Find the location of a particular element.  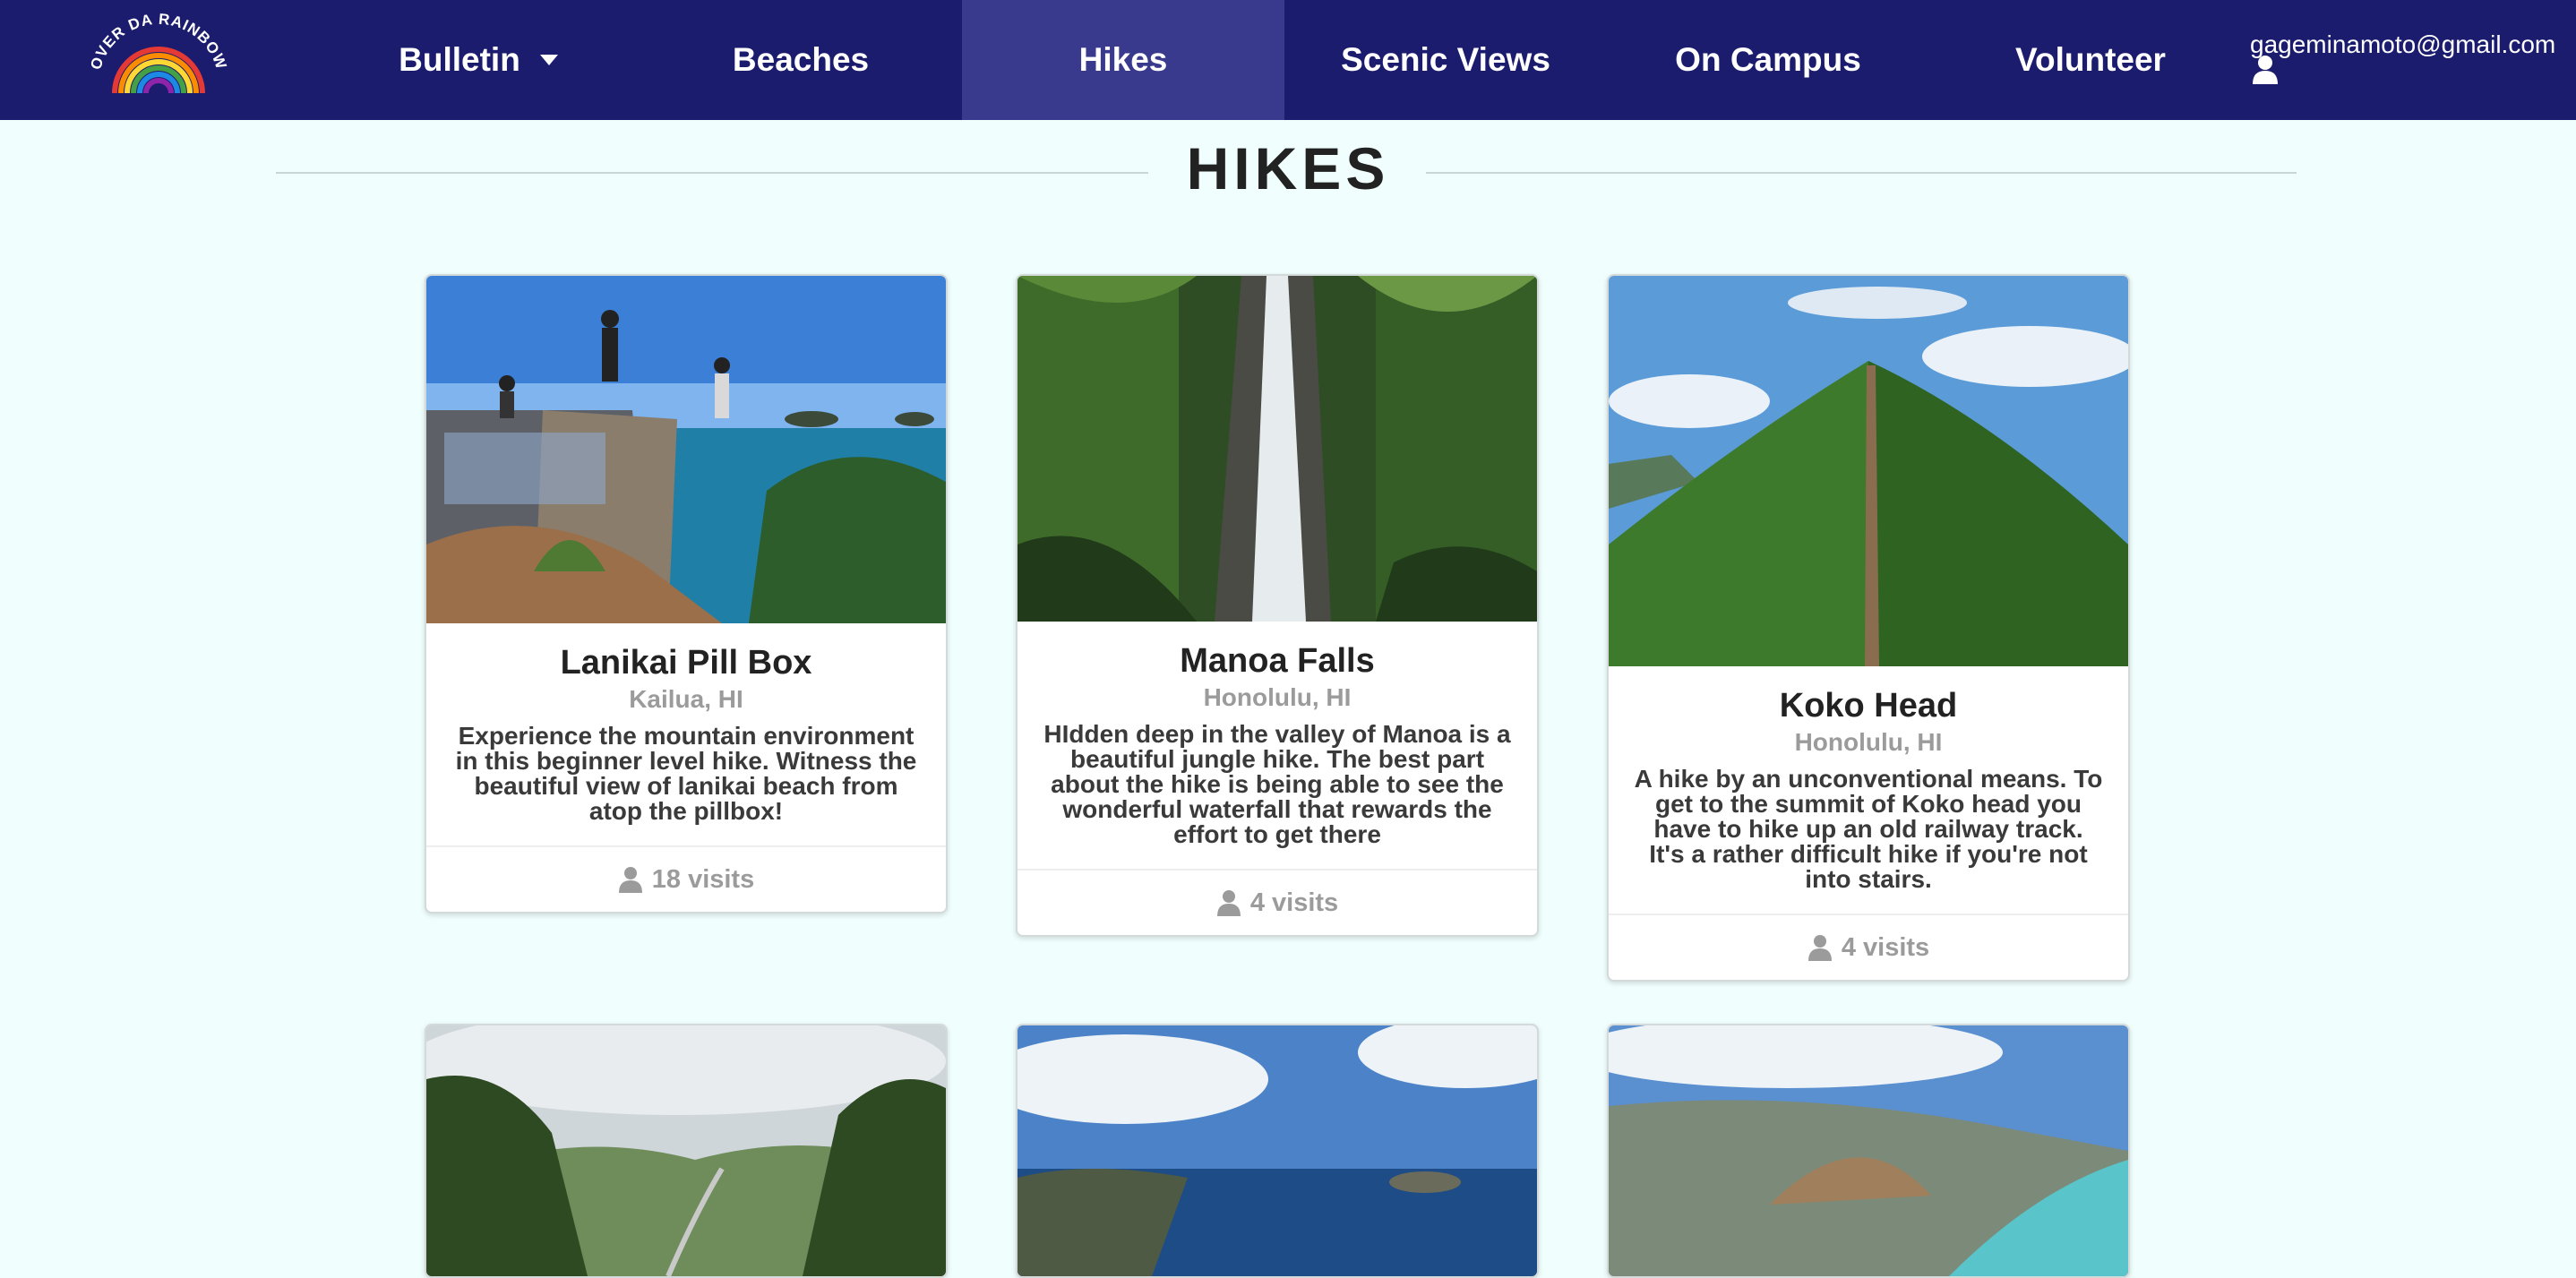

card-title: Lanikai Pill Box is located at coordinates (686, 662).